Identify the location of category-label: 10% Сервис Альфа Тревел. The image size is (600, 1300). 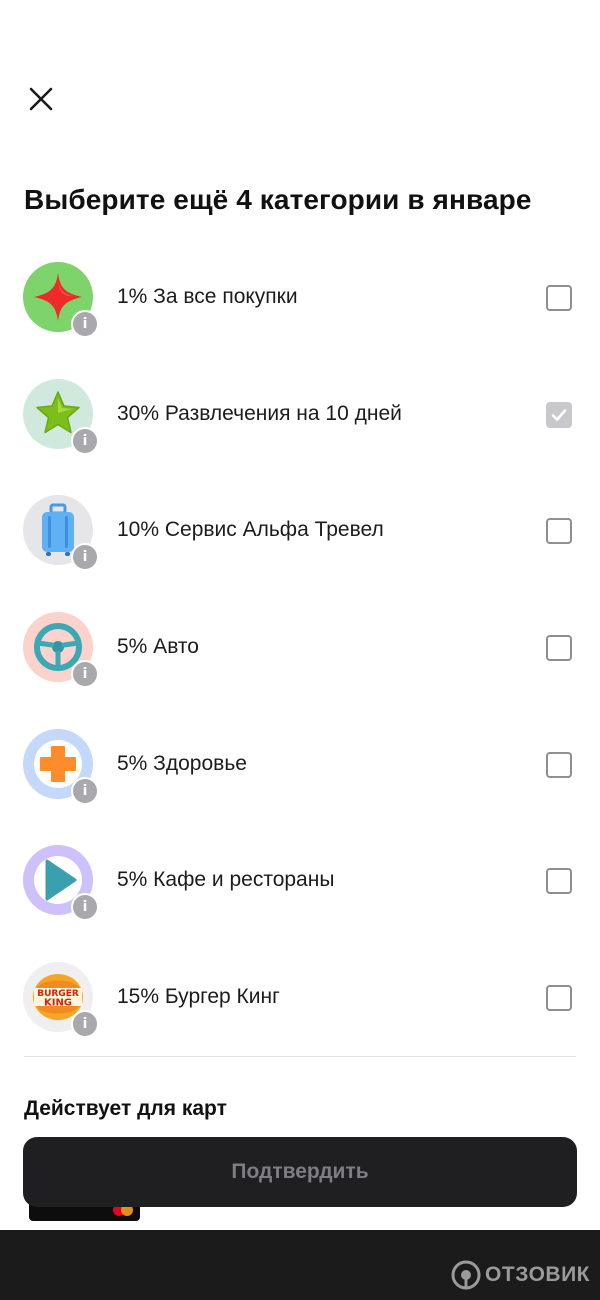
(250, 530).